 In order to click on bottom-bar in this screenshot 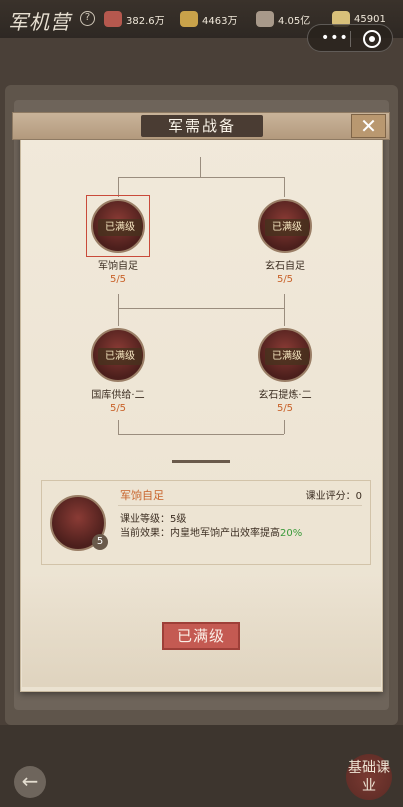, I will do `click(201, 766)`.